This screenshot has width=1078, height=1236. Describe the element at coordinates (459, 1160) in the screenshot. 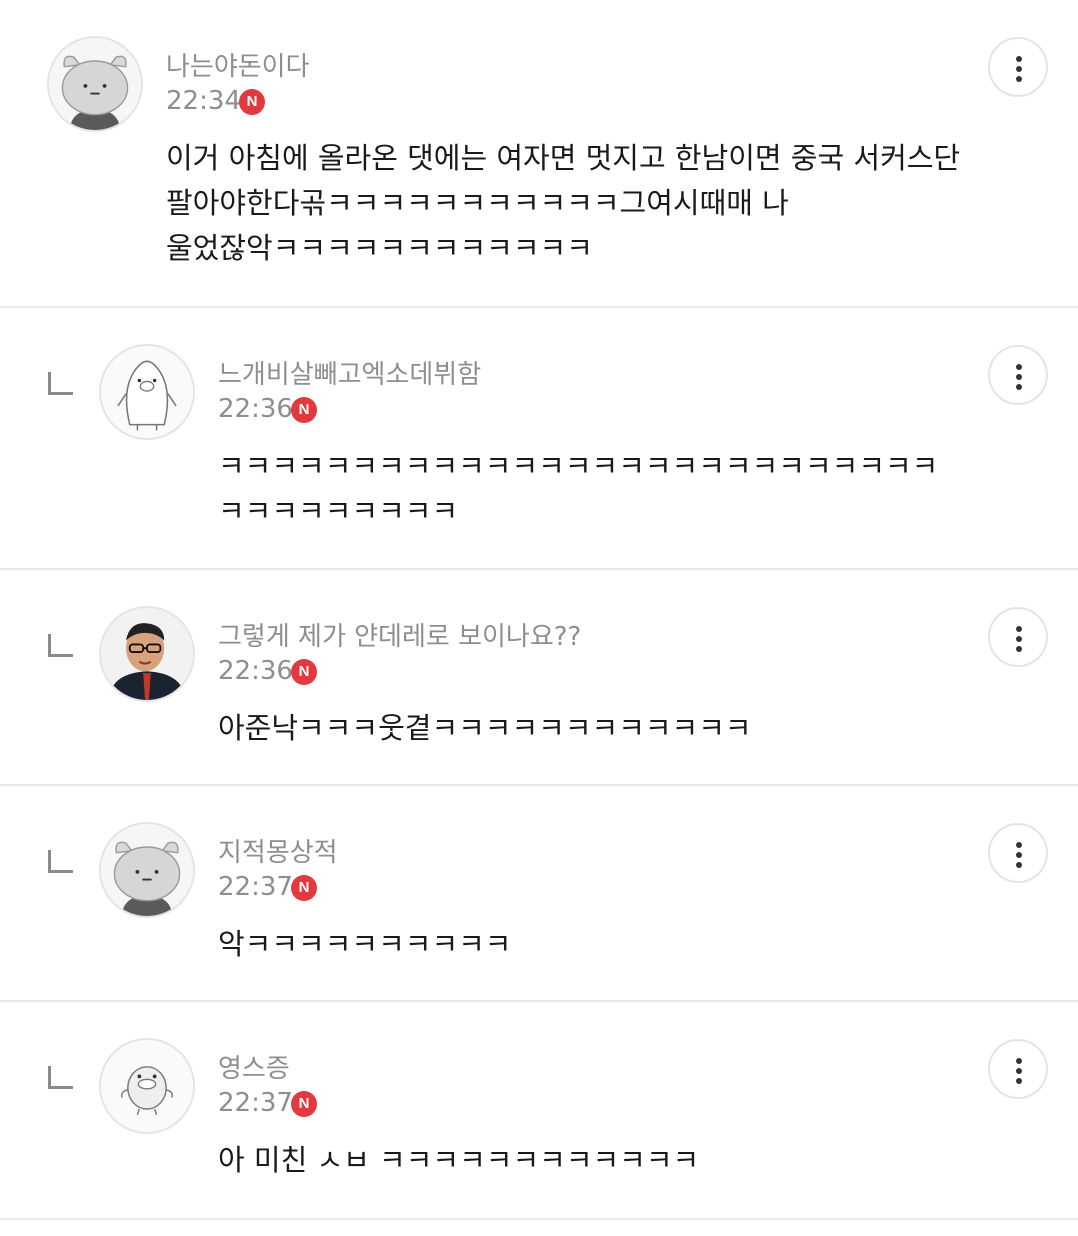

I see `comment-text: 아 미친 ㅅㅂ ㅋㅋㅋㅋㅋㅋㅋㅋㅋㅋㅋㅋ` at that location.